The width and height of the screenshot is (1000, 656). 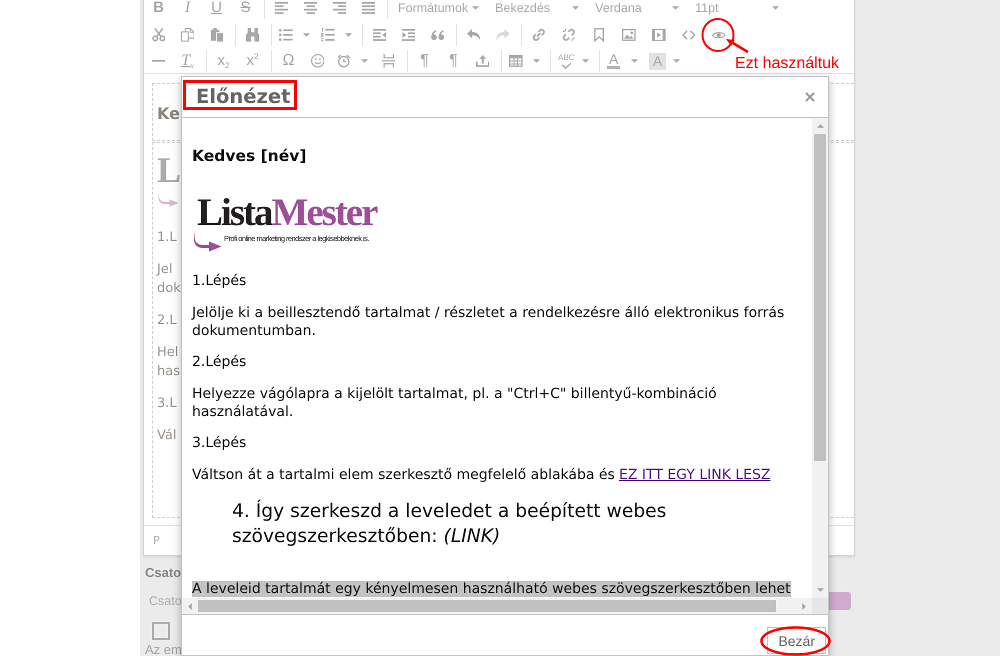 I want to click on binoculars-icon, so click(x=253, y=35).